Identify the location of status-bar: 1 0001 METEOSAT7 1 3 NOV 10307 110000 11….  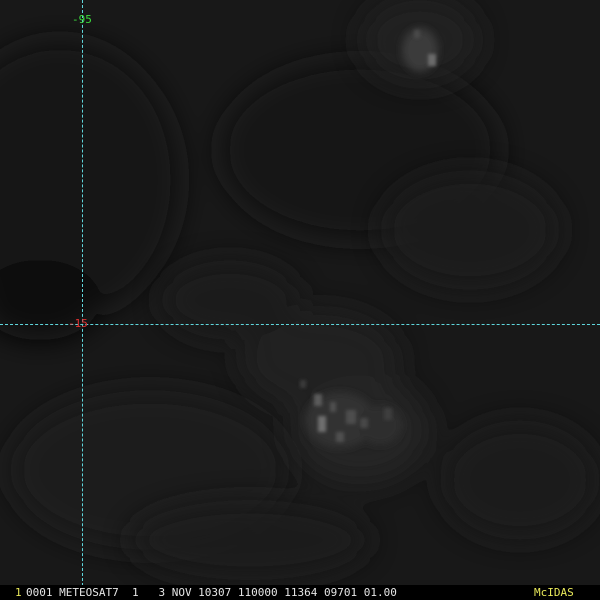
(300, 592).